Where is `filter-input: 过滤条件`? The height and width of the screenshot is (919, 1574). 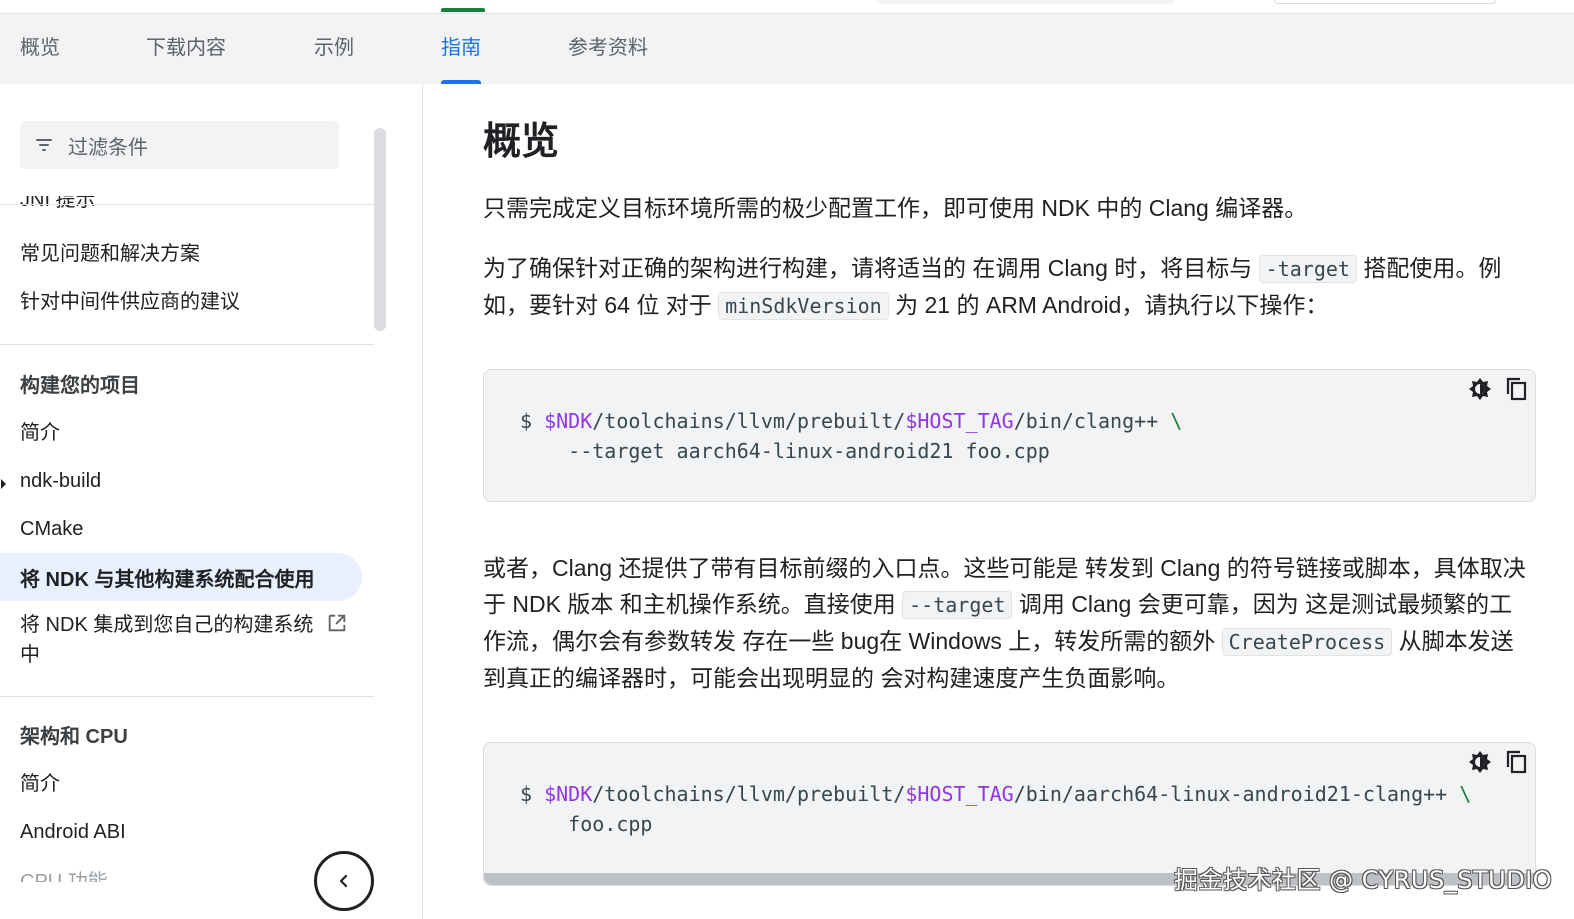 filter-input: 过滤条件 is located at coordinates (179, 145).